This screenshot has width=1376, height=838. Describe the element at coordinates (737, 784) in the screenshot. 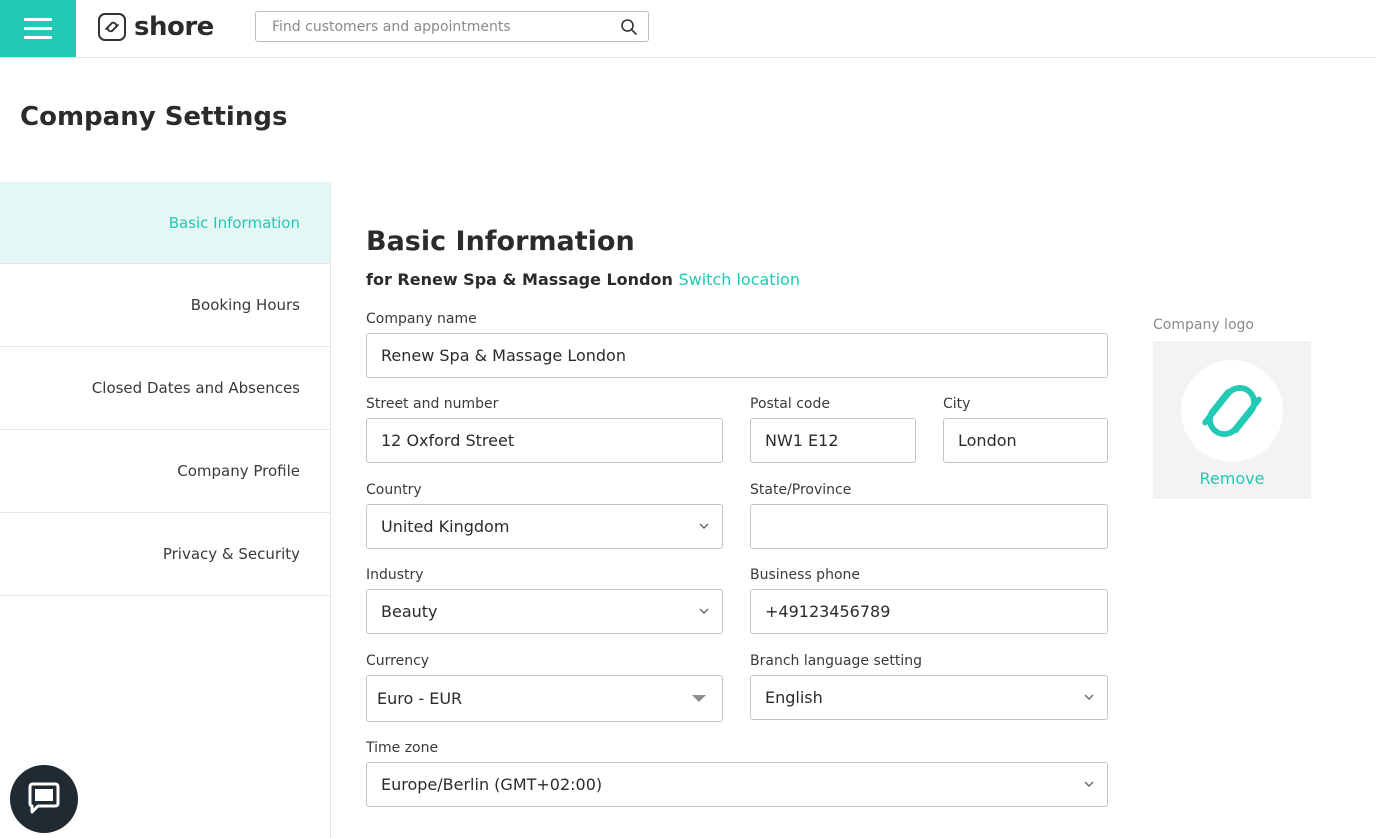

I see `time-zone-select: Europe/Berlin (GMT+02:00)` at that location.